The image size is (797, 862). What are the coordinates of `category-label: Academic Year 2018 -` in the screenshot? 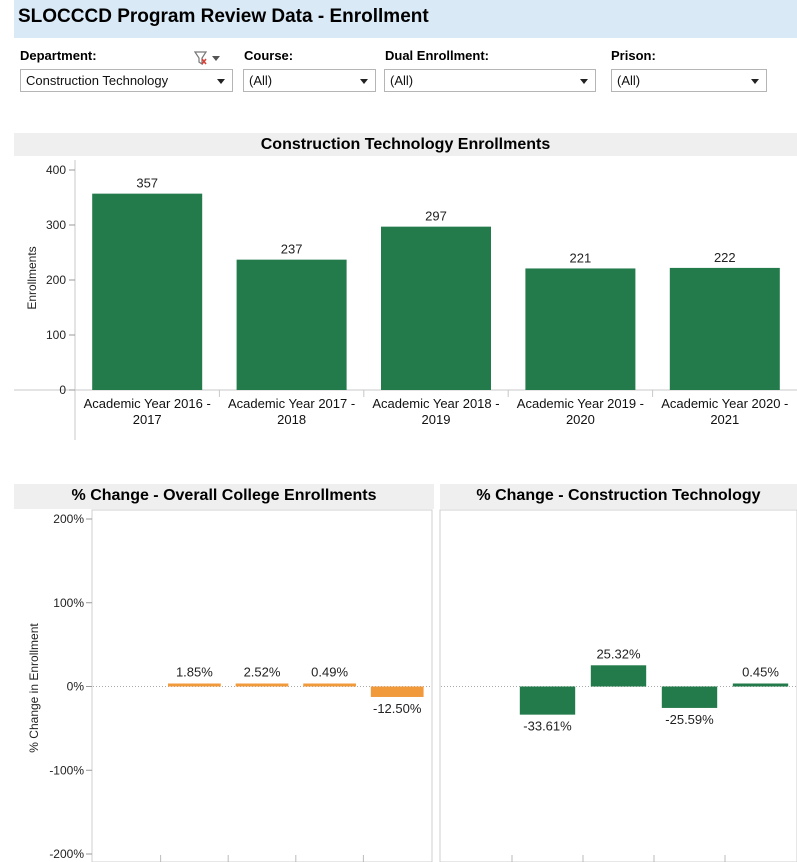 It's located at (435, 403).